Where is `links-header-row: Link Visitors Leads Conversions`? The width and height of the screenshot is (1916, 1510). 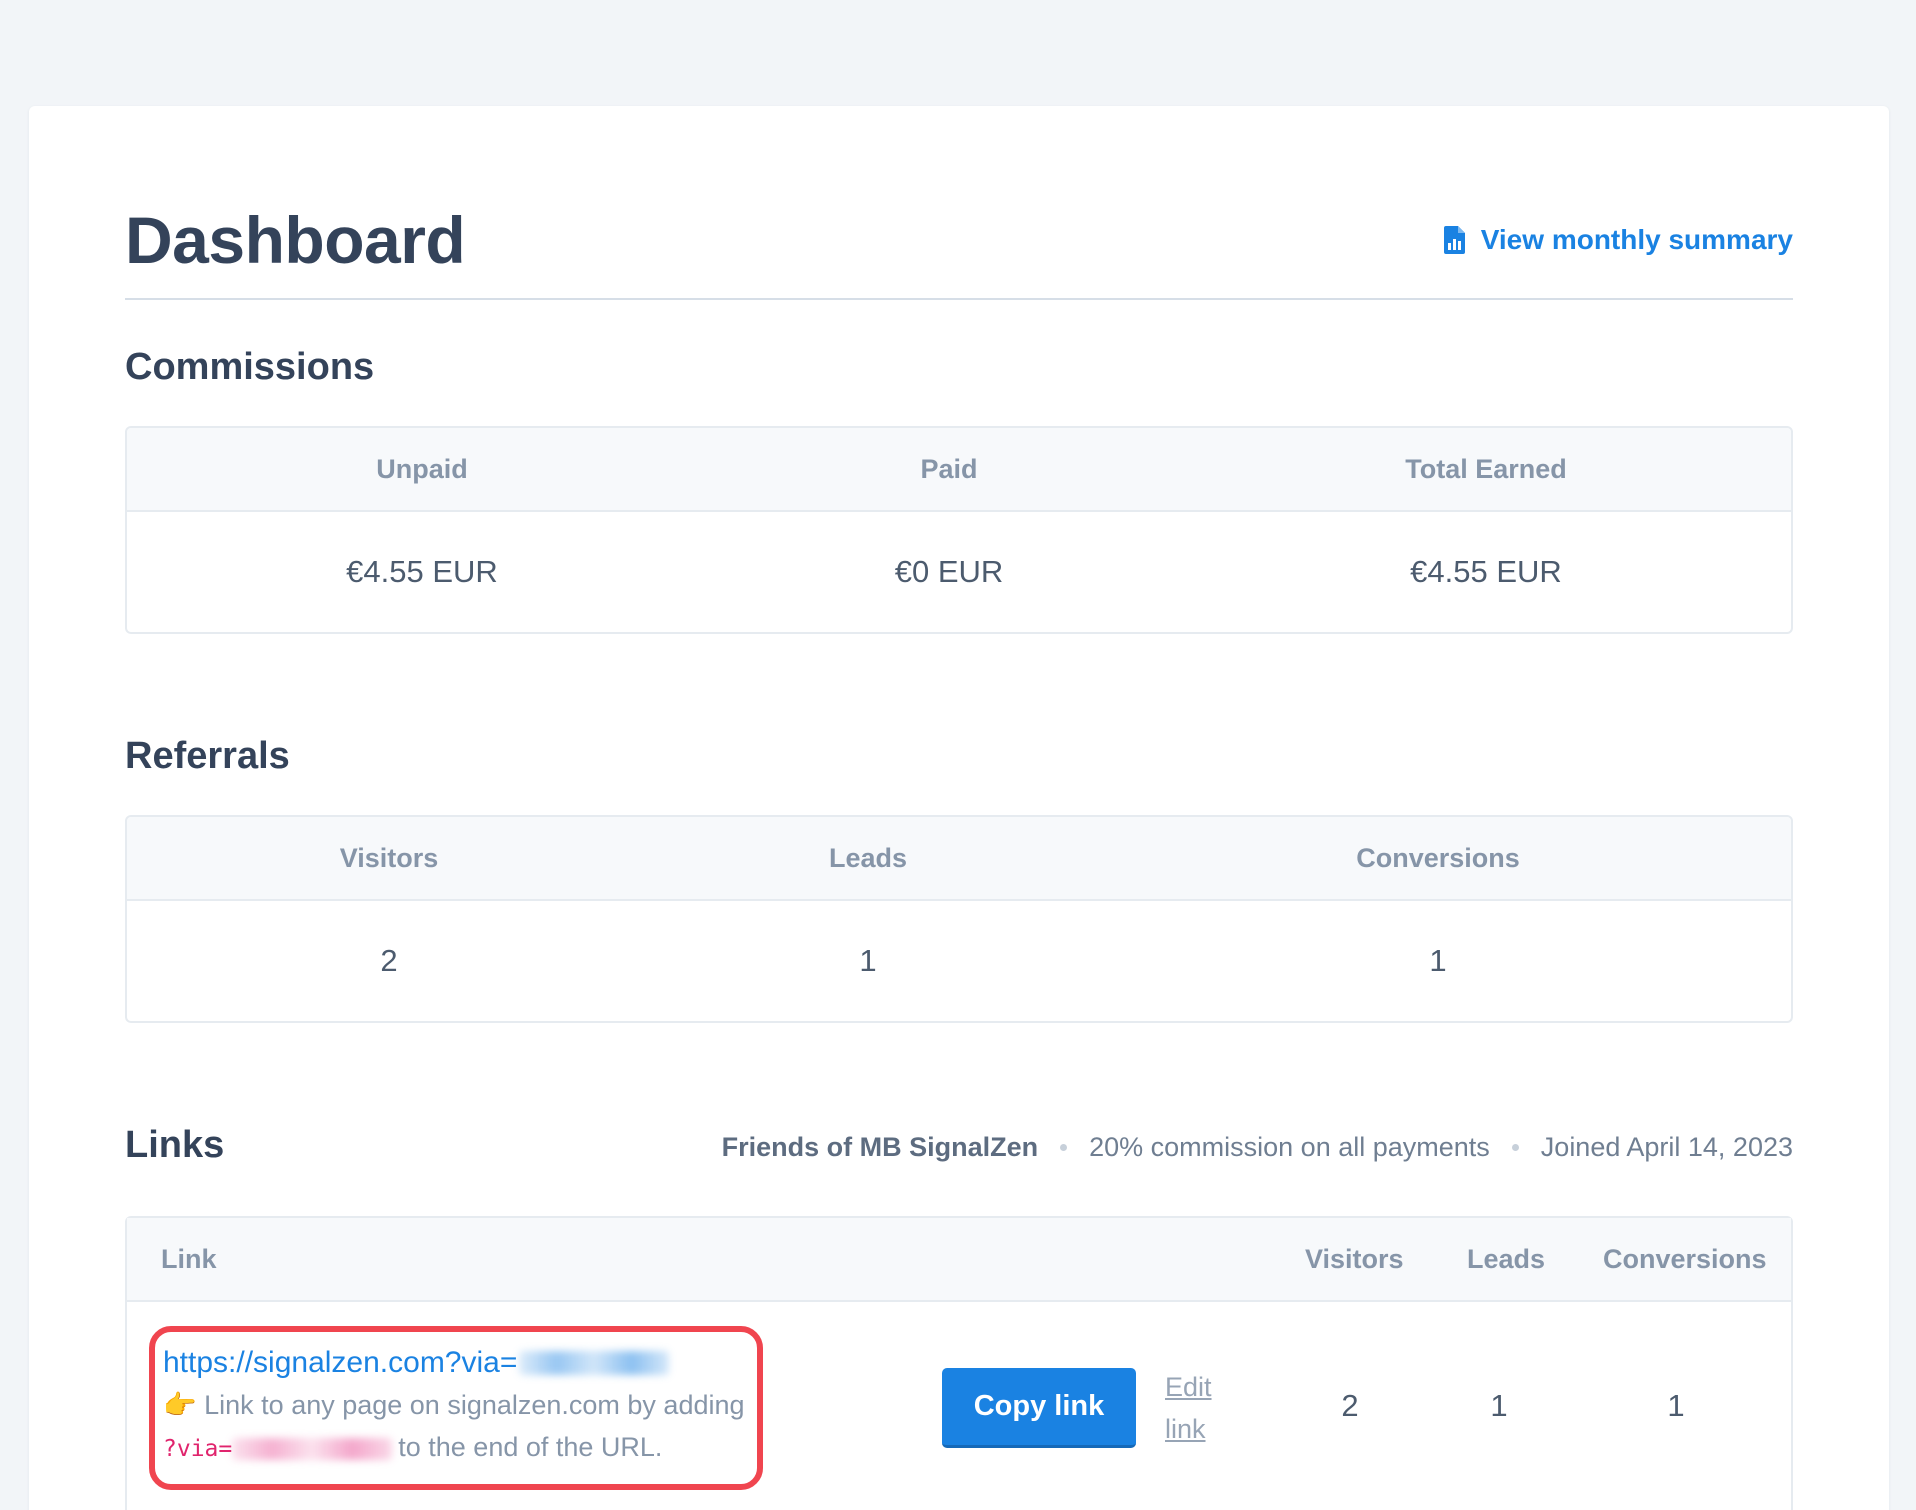 links-header-row: Link Visitors Leads Conversions is located at coordinates (959, 1260).